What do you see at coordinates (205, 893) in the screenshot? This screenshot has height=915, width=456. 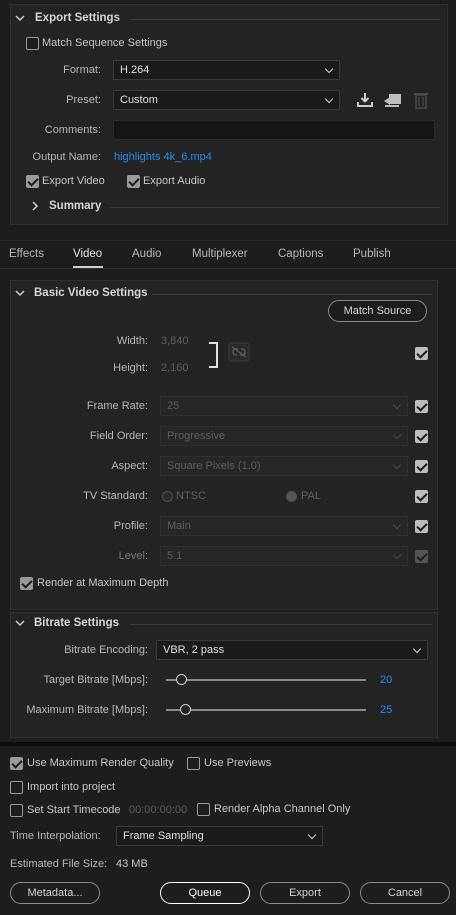 I see `queue-button: Queue` at bounding box center [205, 893].